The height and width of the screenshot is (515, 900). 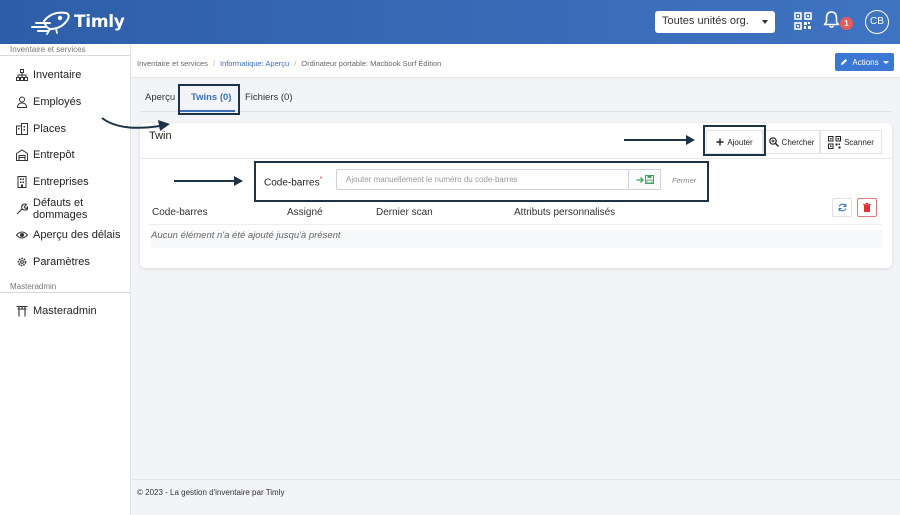 I want to click on sidebar-section-masteradmin: Masteradmin, so click(x=65, y=287).